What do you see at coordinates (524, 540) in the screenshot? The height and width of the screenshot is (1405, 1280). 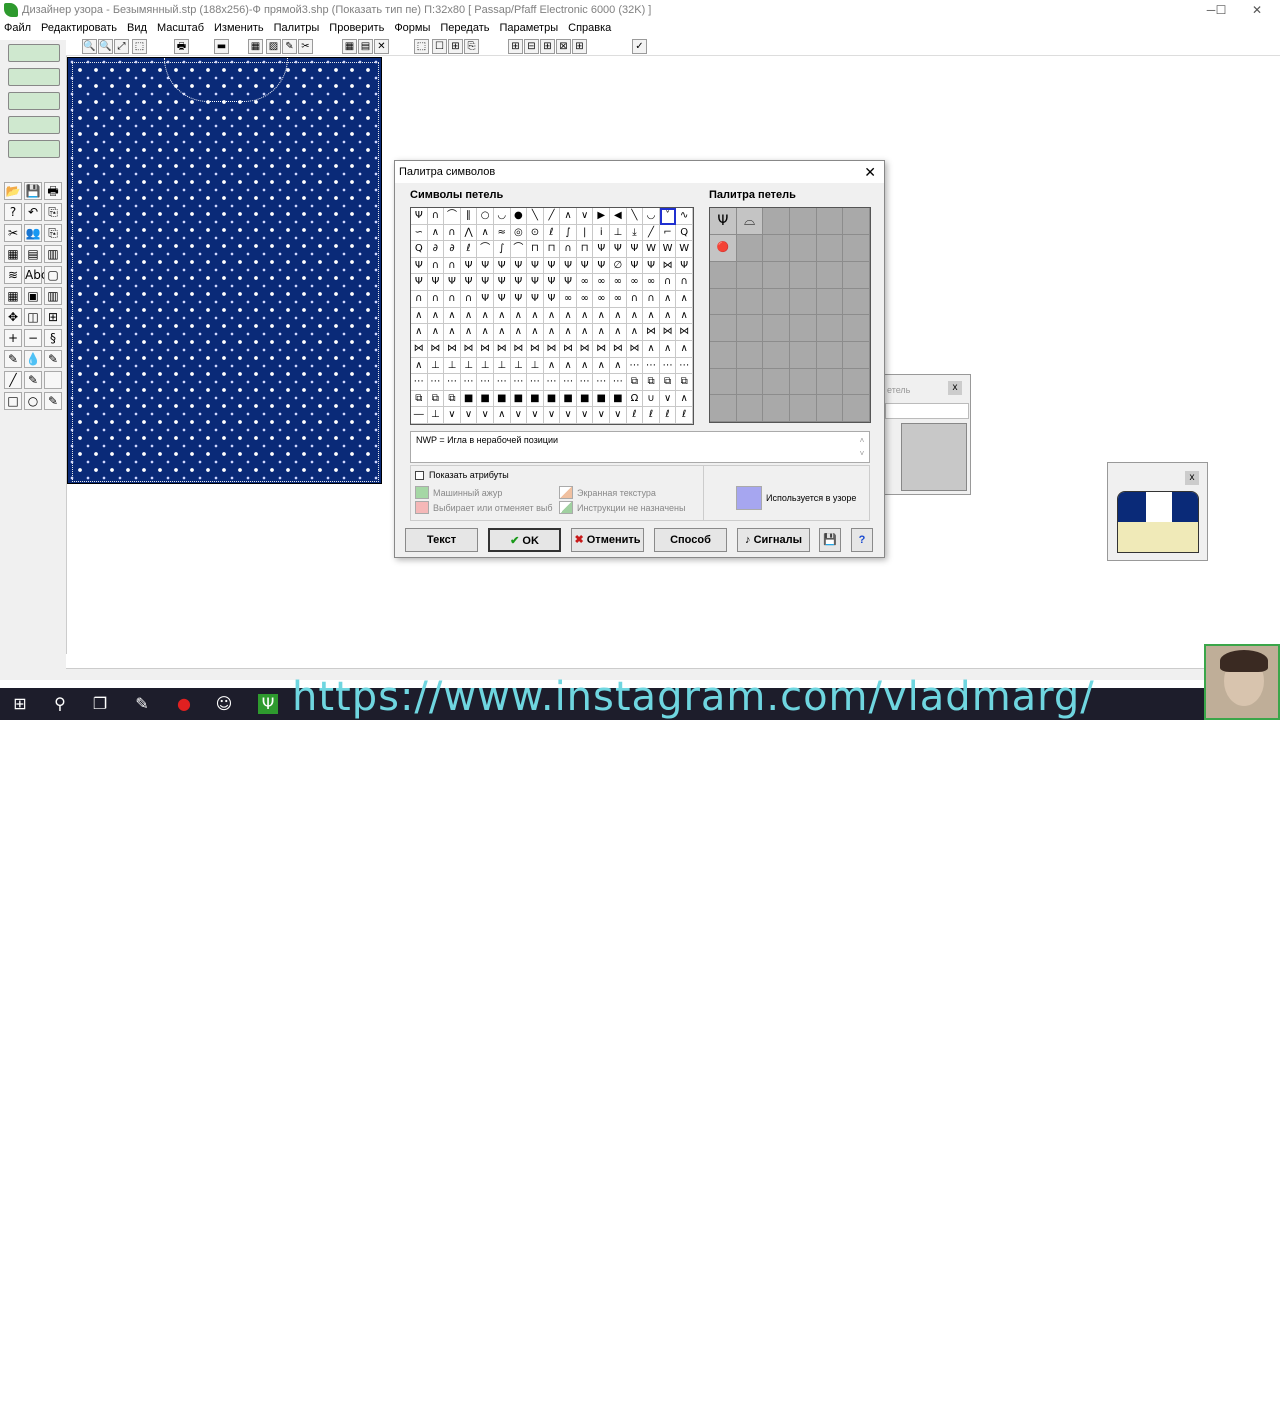 I see `ok-button: ✔ OK` at bounding box center [524, 540].